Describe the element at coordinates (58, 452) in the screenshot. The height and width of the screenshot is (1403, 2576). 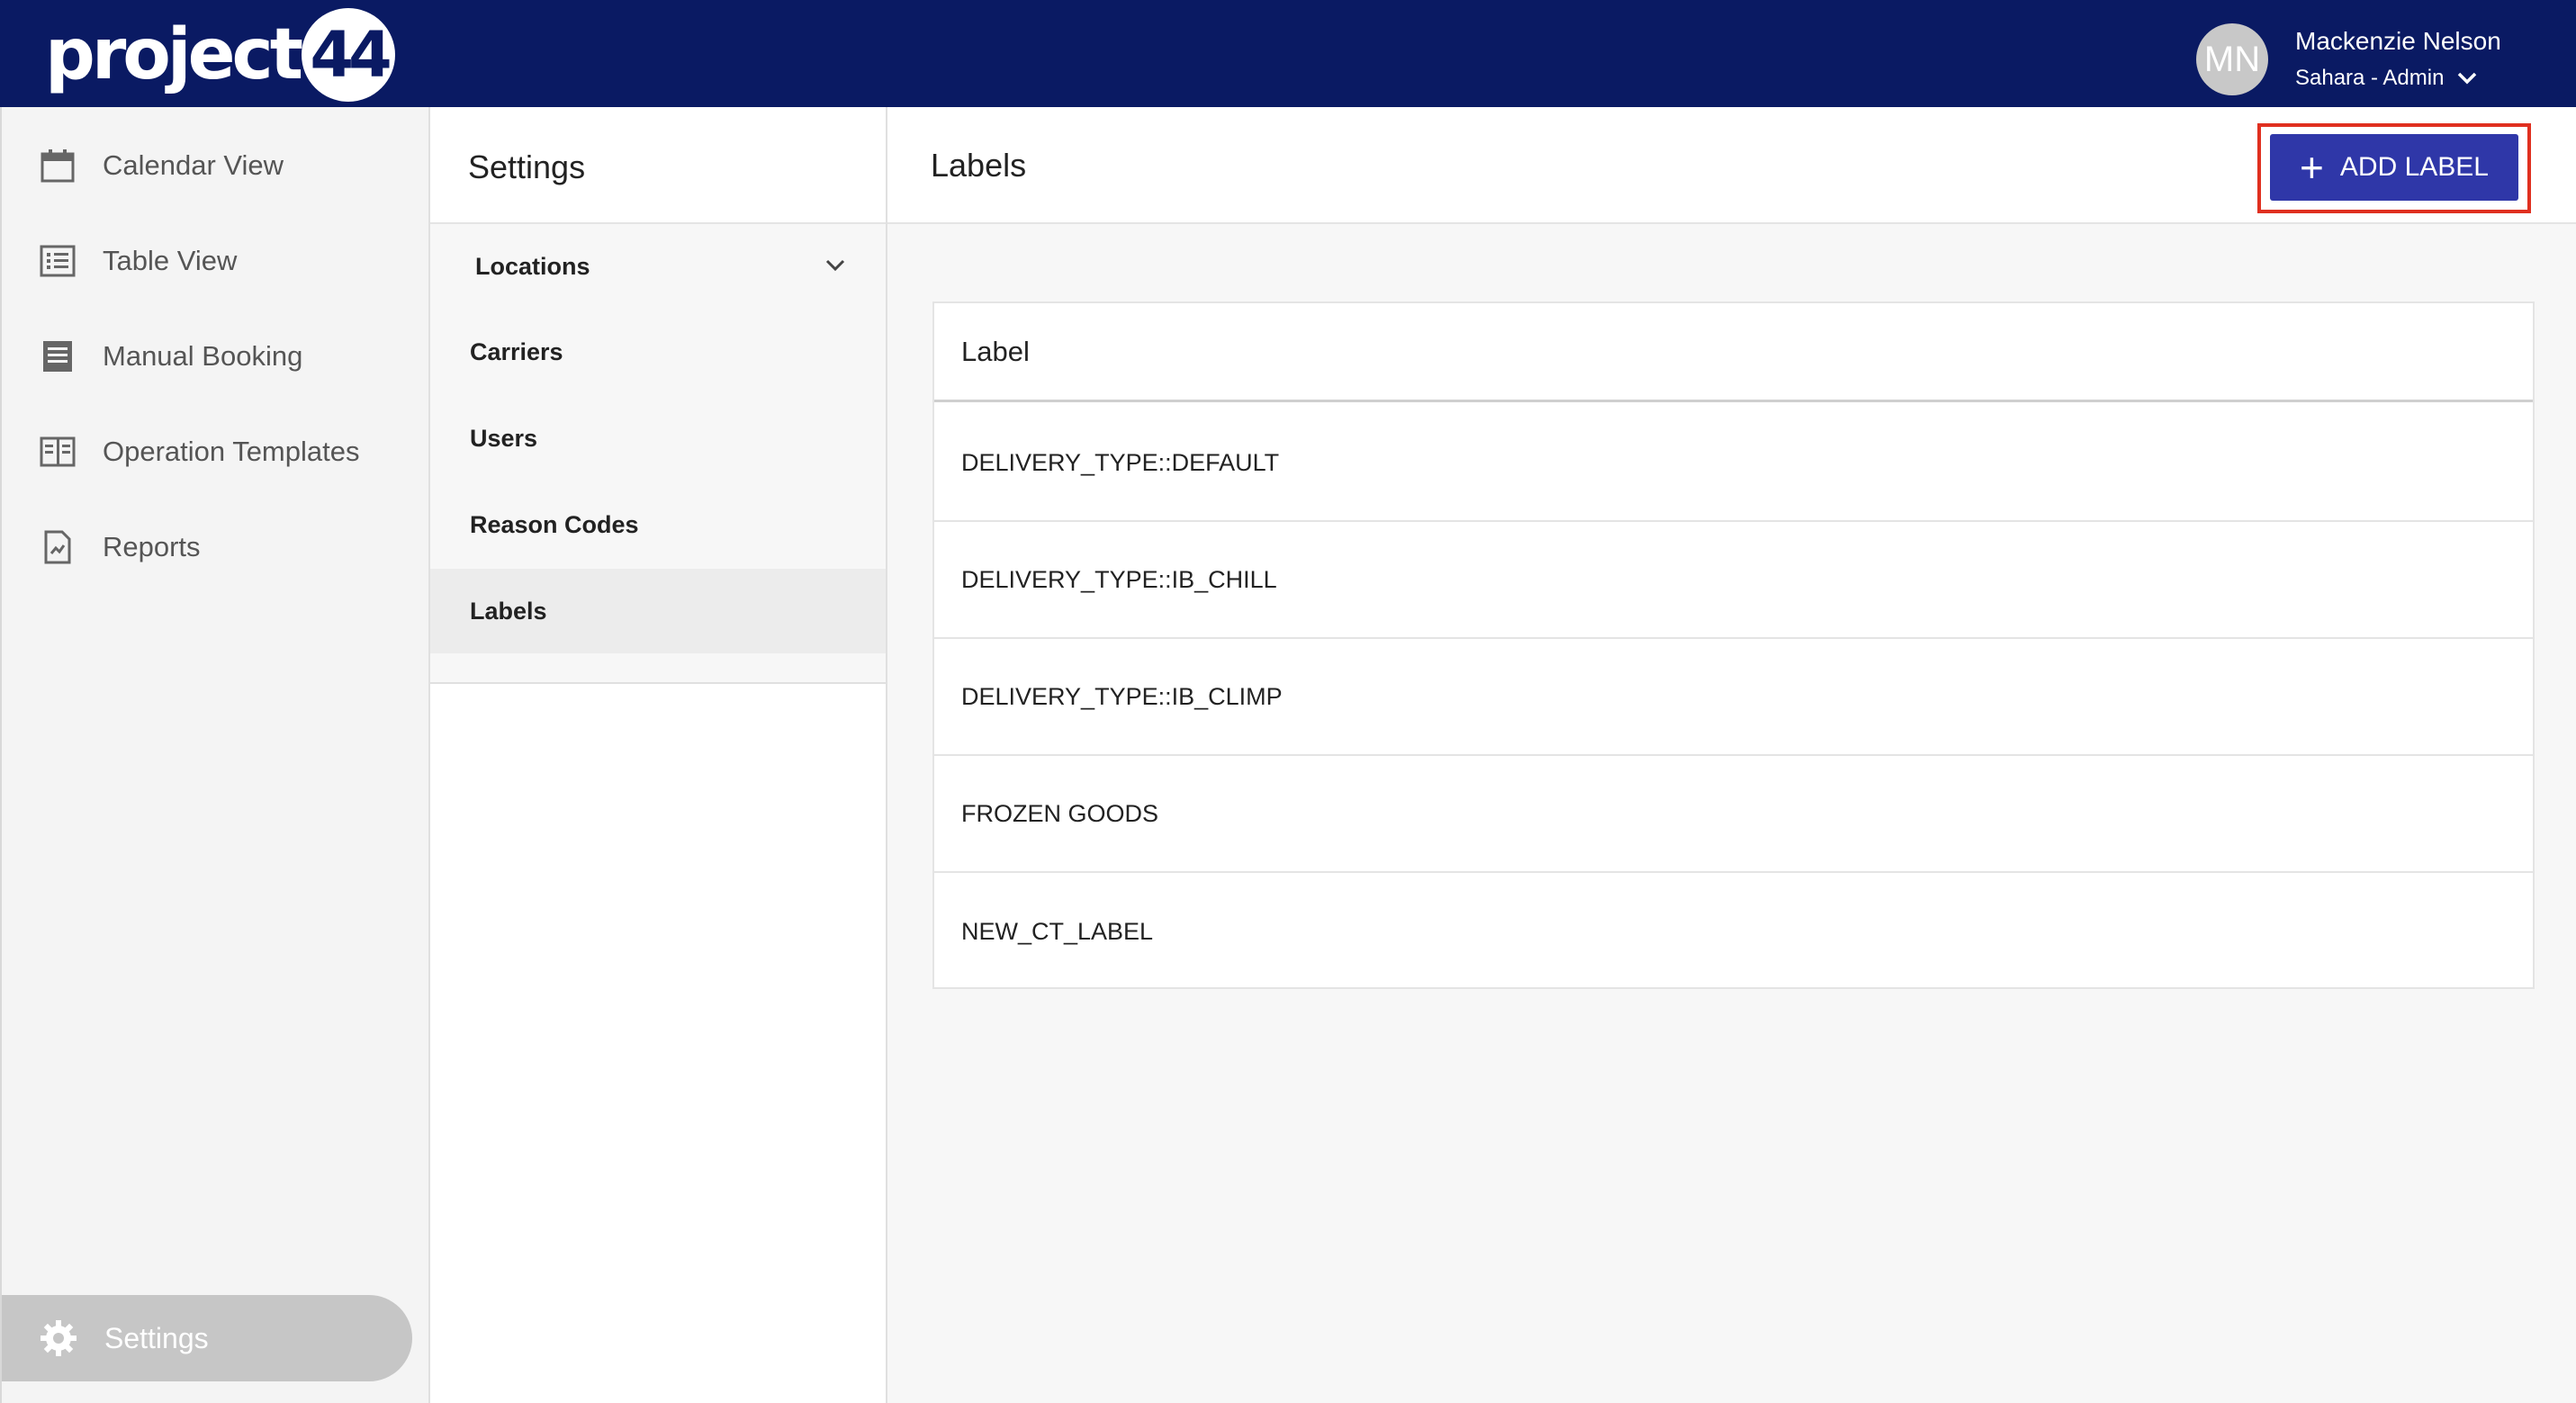
I see `book-icon` at that location.